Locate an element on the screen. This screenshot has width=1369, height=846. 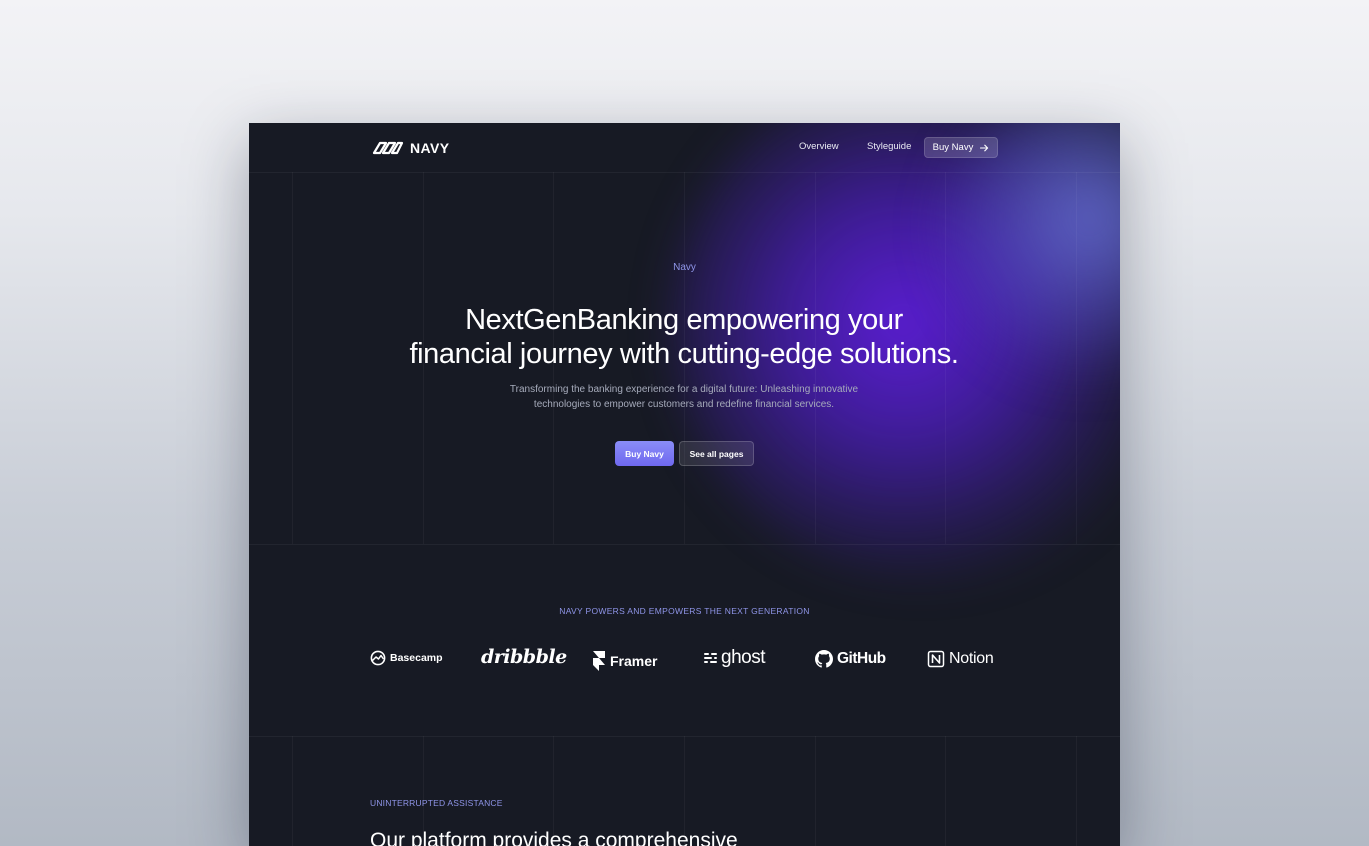
ghost-logo: ghost is located at coordinates (734, 658).